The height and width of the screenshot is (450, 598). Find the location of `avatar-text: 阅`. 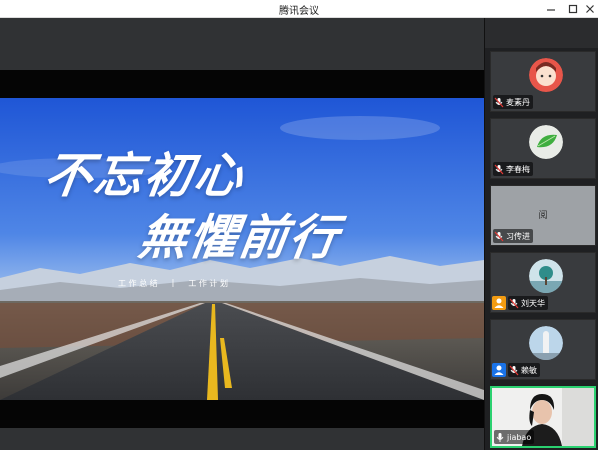

avatar-text: 阅 is located at coordinates (543, 216).